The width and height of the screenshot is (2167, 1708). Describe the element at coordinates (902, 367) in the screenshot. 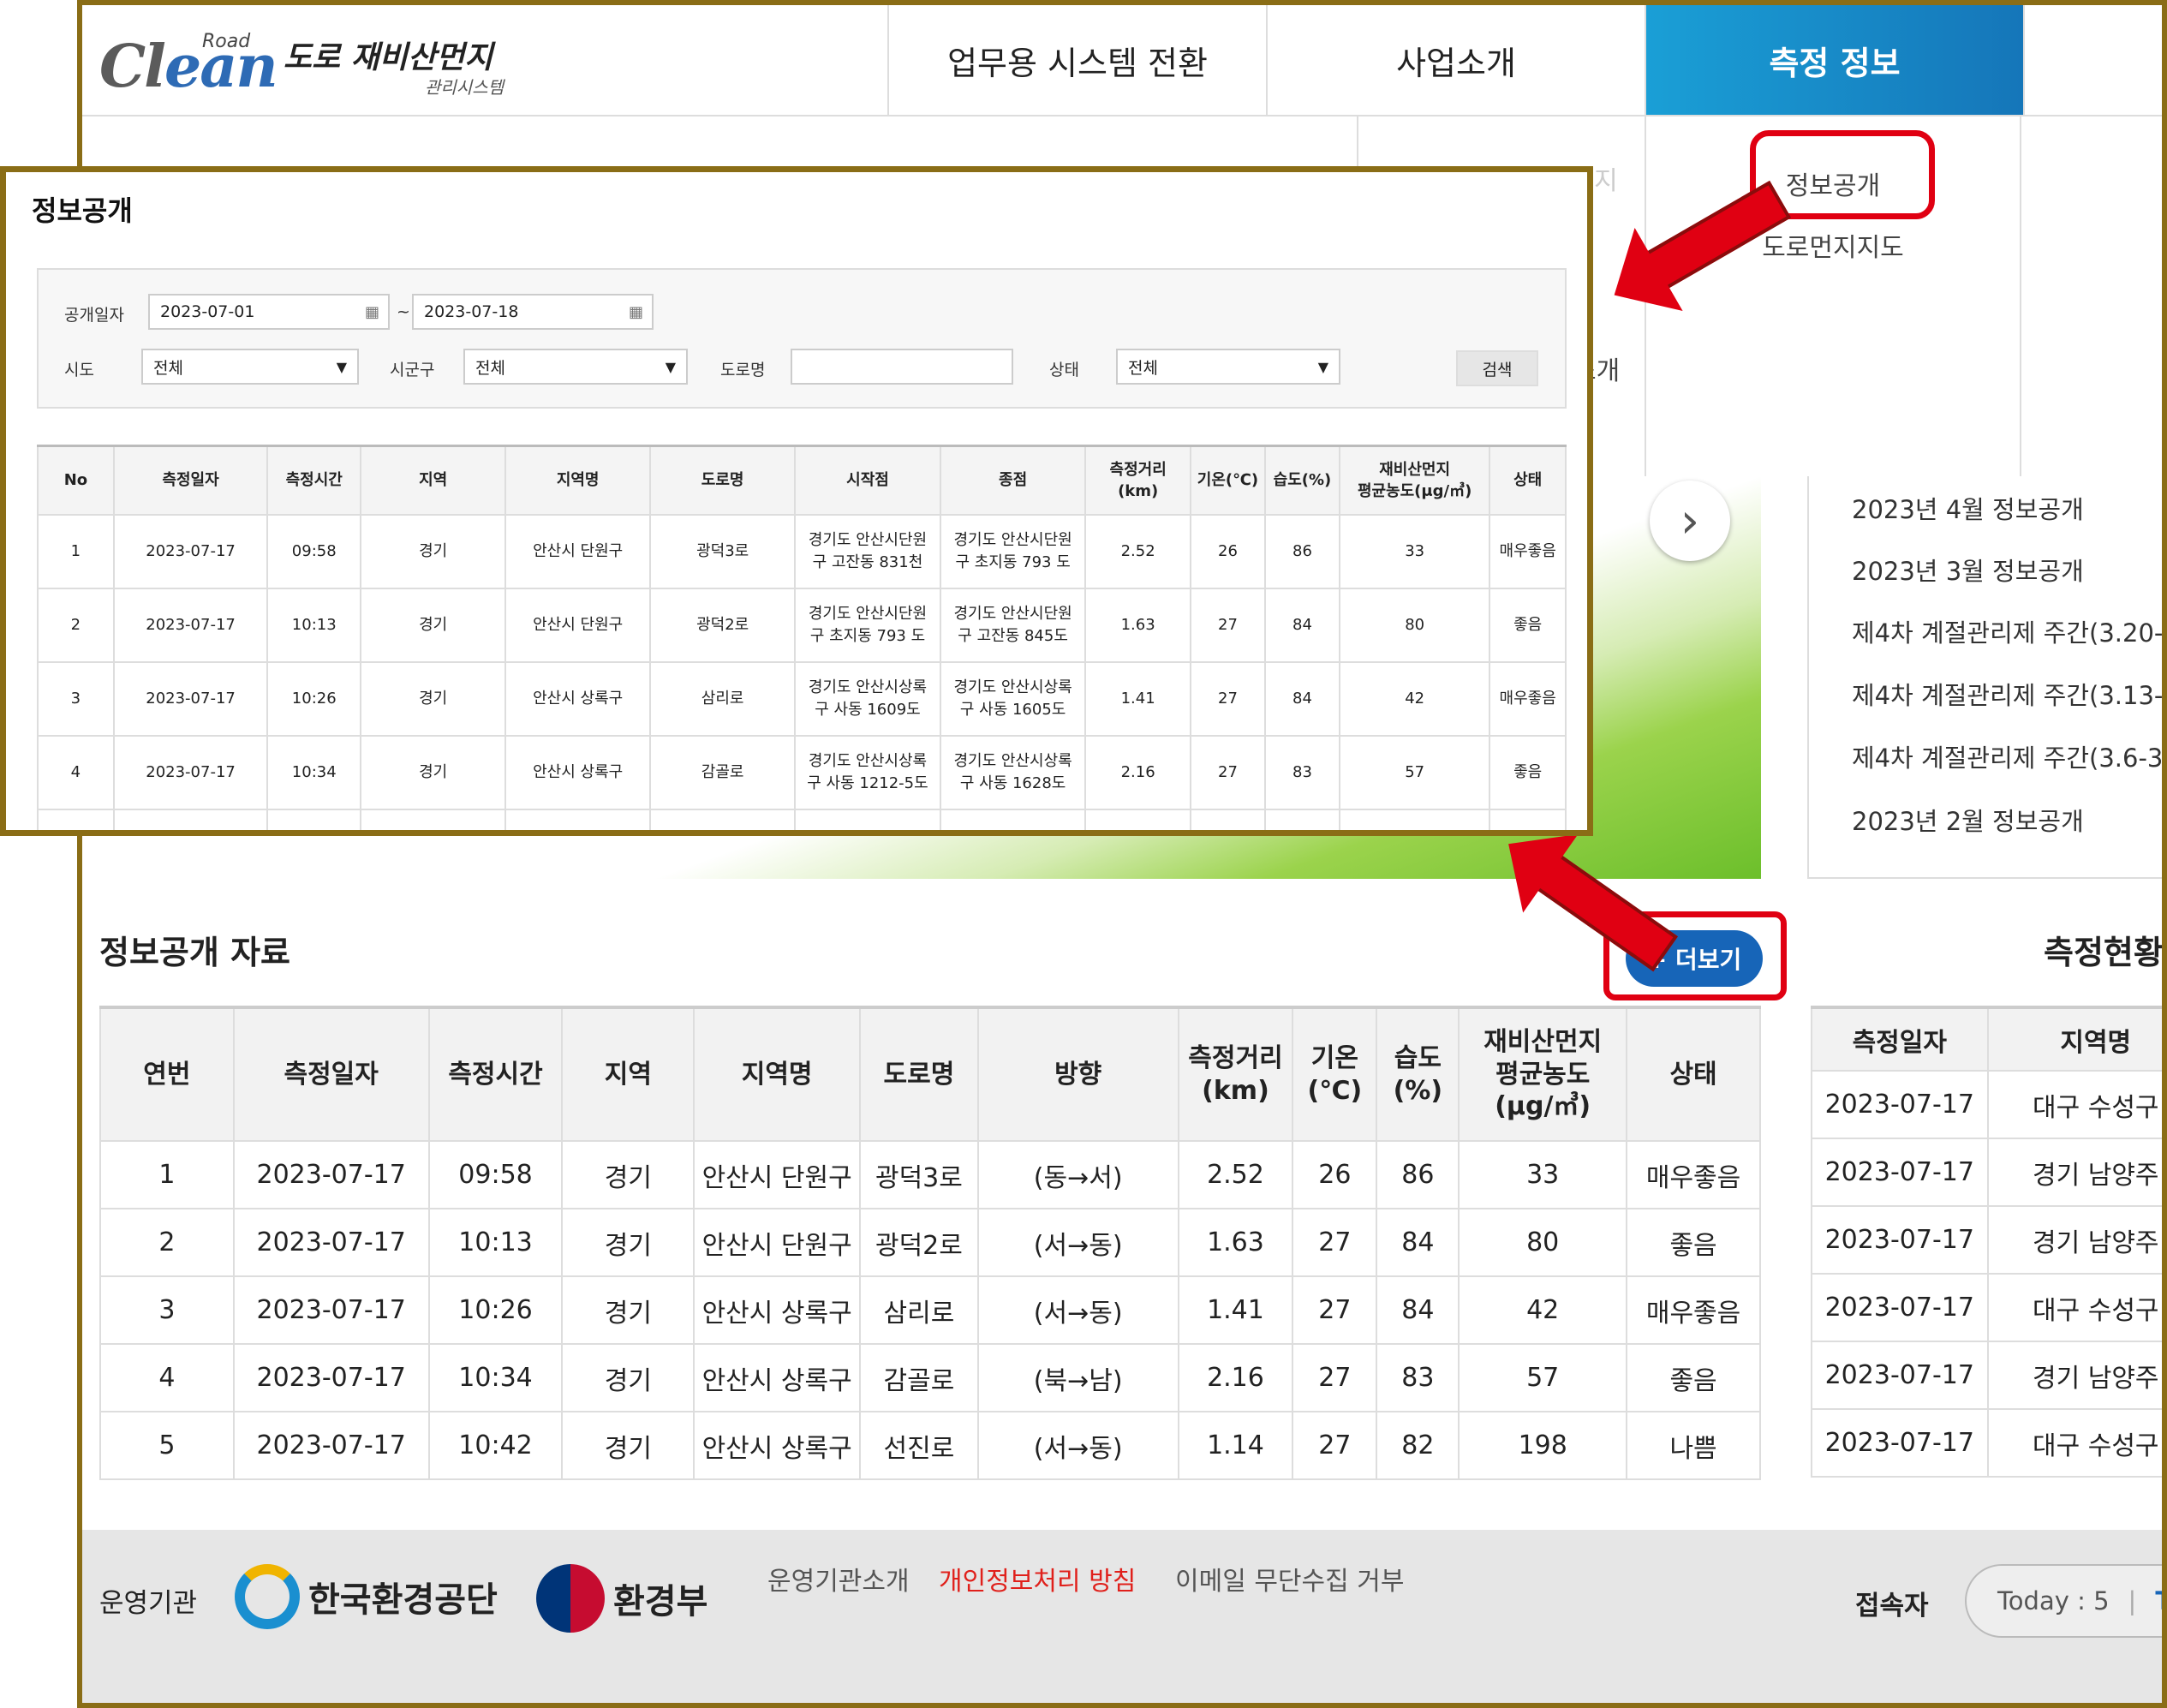

I see `road-name-input` at that location.